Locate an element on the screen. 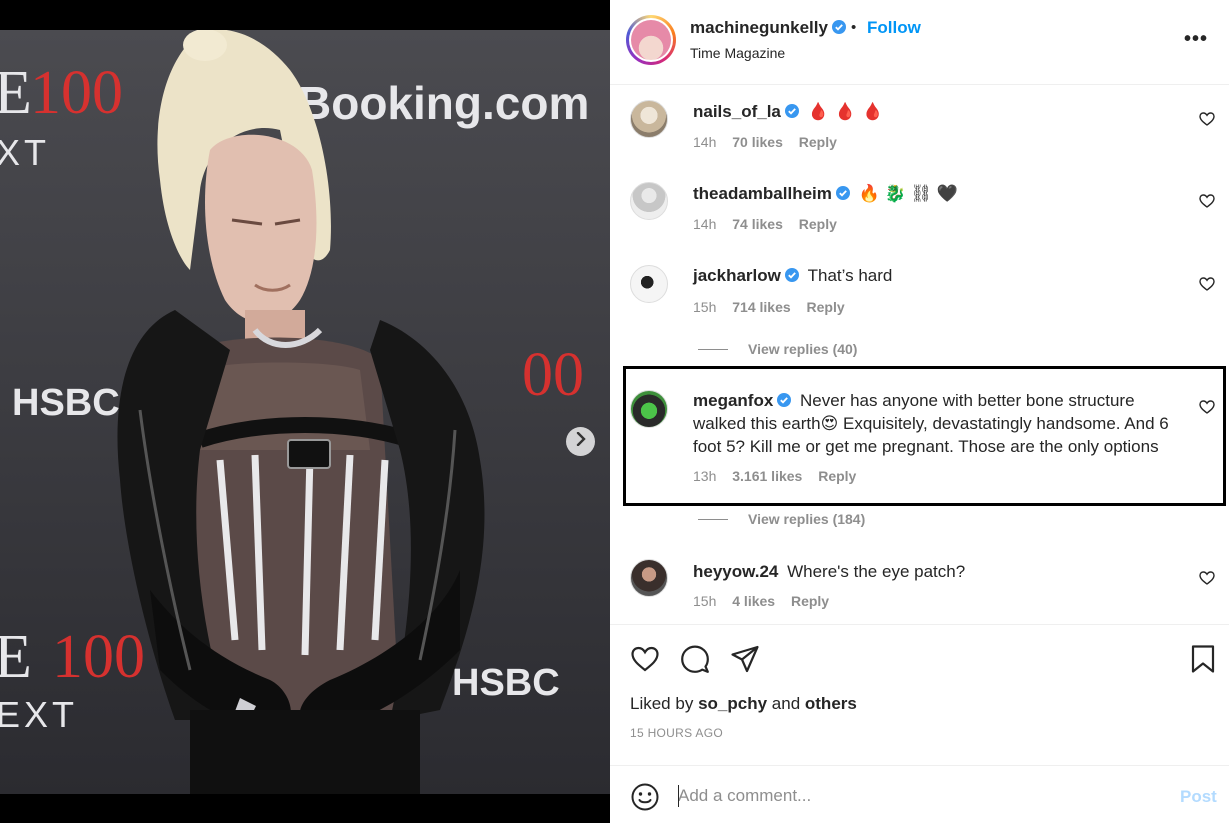 The image size is (1229, 823). liked-by-others-link: others is located at coordinates (831, 703).